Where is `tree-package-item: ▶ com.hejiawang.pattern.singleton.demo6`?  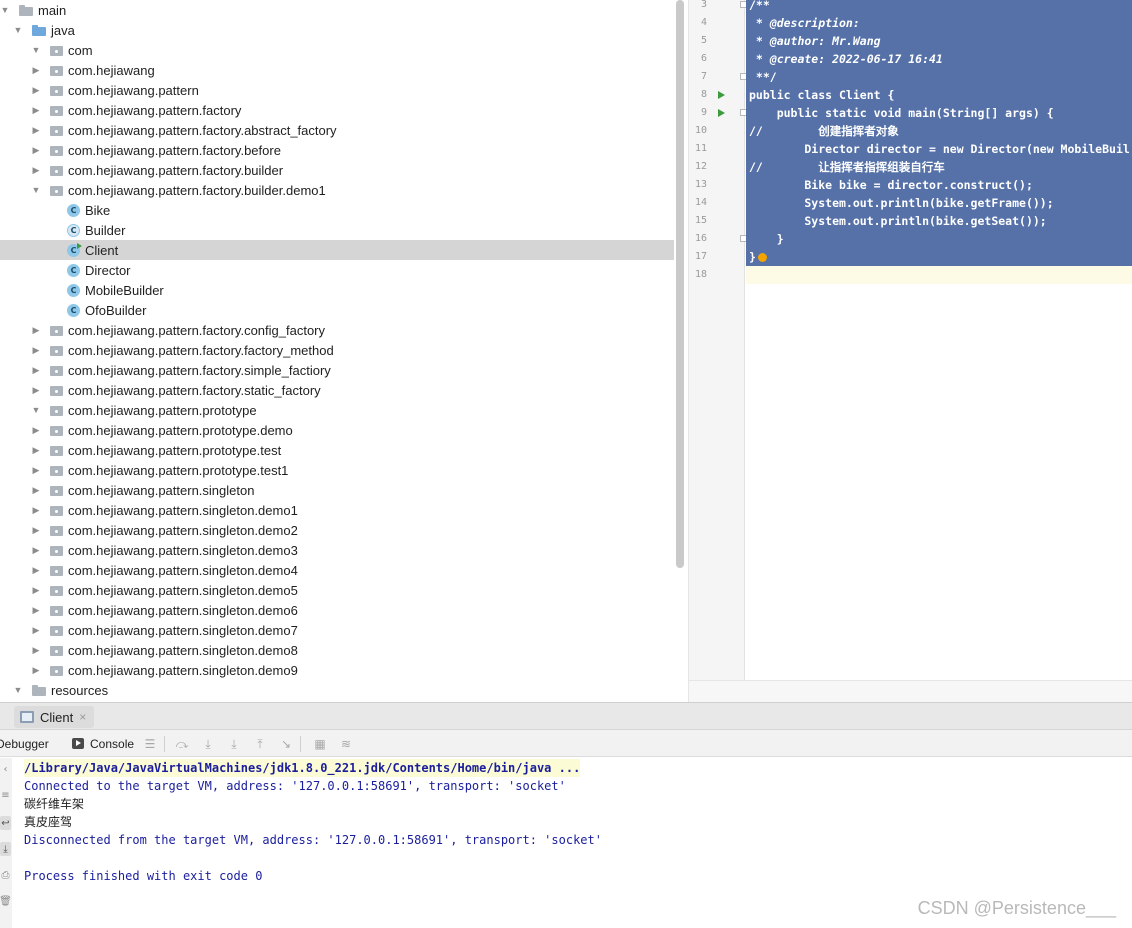
tree-package-item: ▶ com.hejiawang.pattern.singleton.demo6 is located at coordinates (337, 610).